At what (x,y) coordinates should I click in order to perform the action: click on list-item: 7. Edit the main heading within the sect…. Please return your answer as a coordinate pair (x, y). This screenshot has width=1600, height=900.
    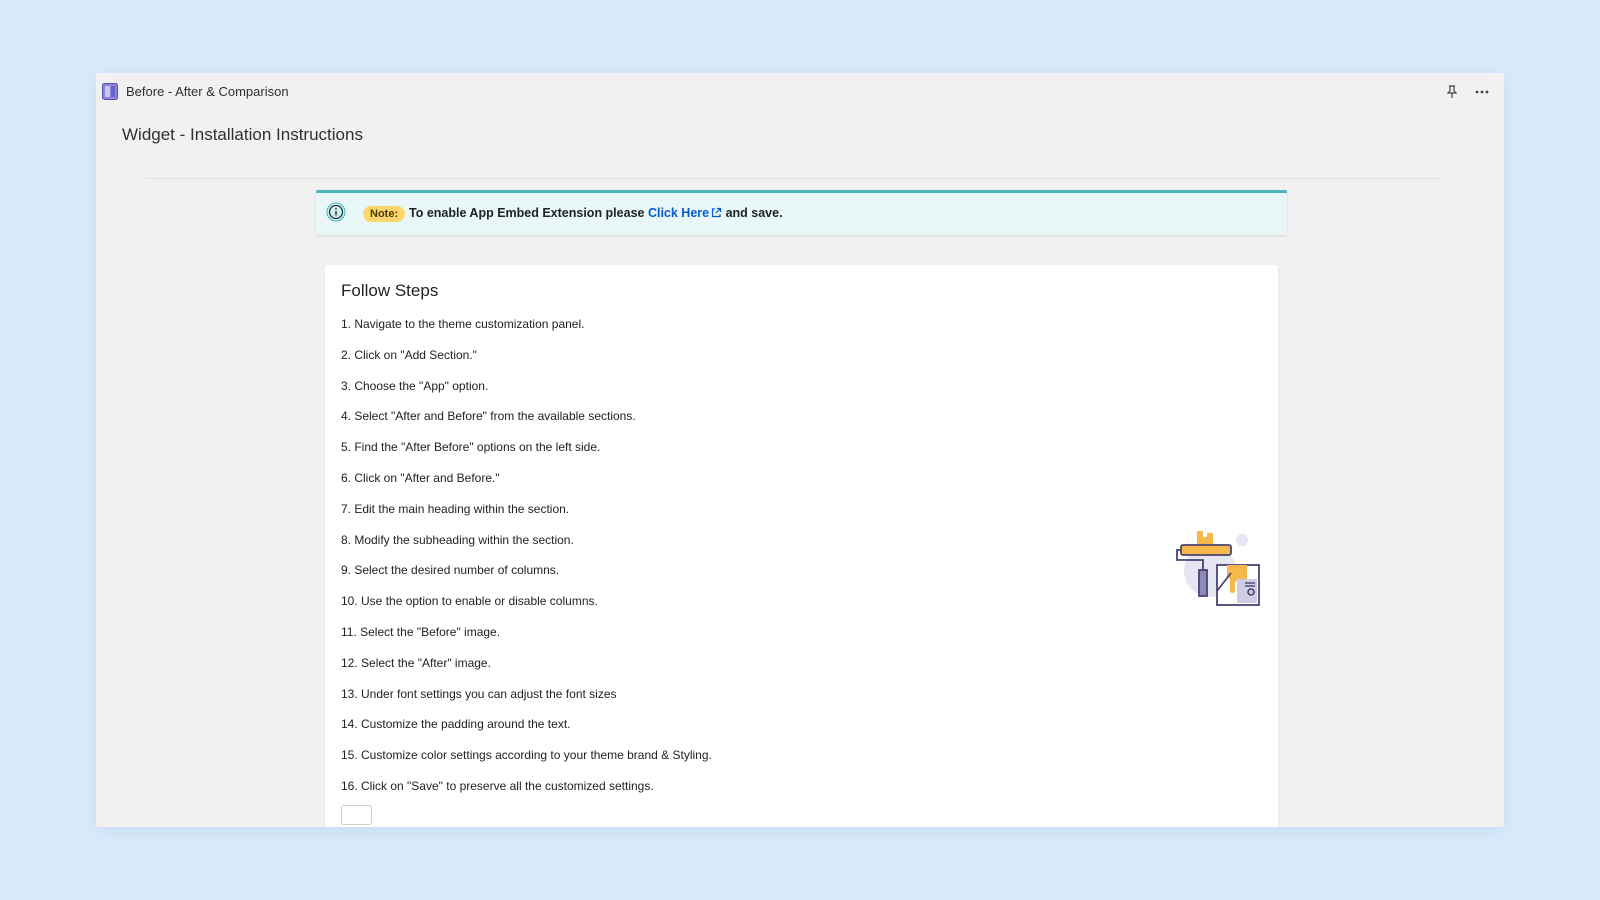
    Looking at the image, I should click on (455, 508).